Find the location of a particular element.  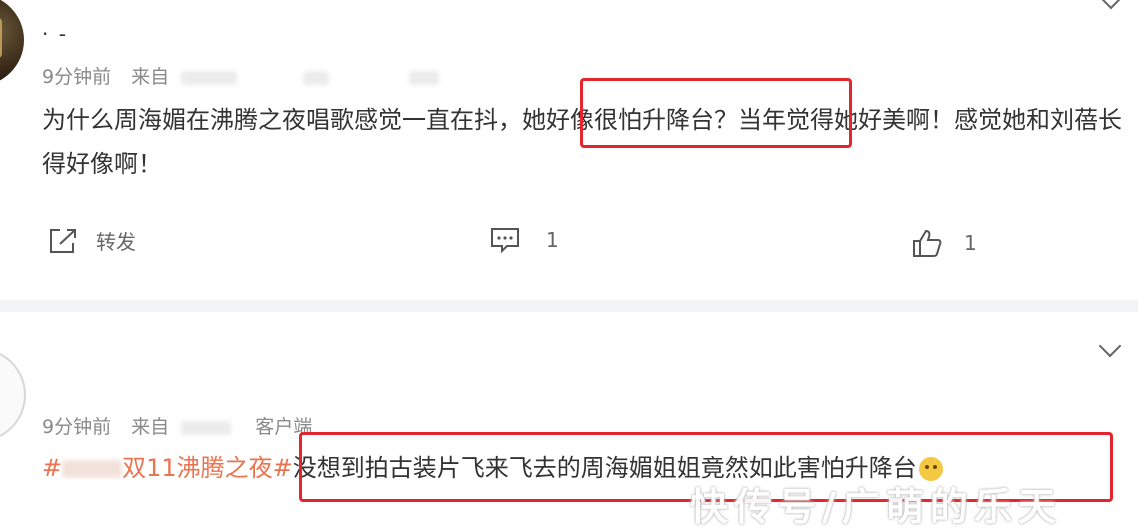

comment-count: 1 is located at coordinates (552, 240).